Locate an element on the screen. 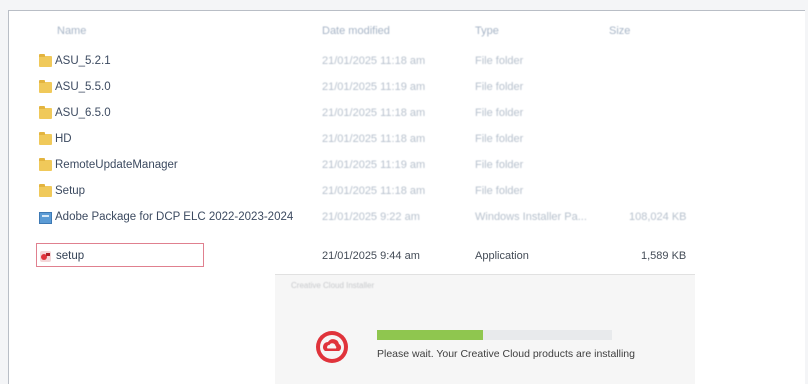 Image resolution: width=808 pixels, height=384 pixels. header-type: Type is located at coordinates (487, 31).